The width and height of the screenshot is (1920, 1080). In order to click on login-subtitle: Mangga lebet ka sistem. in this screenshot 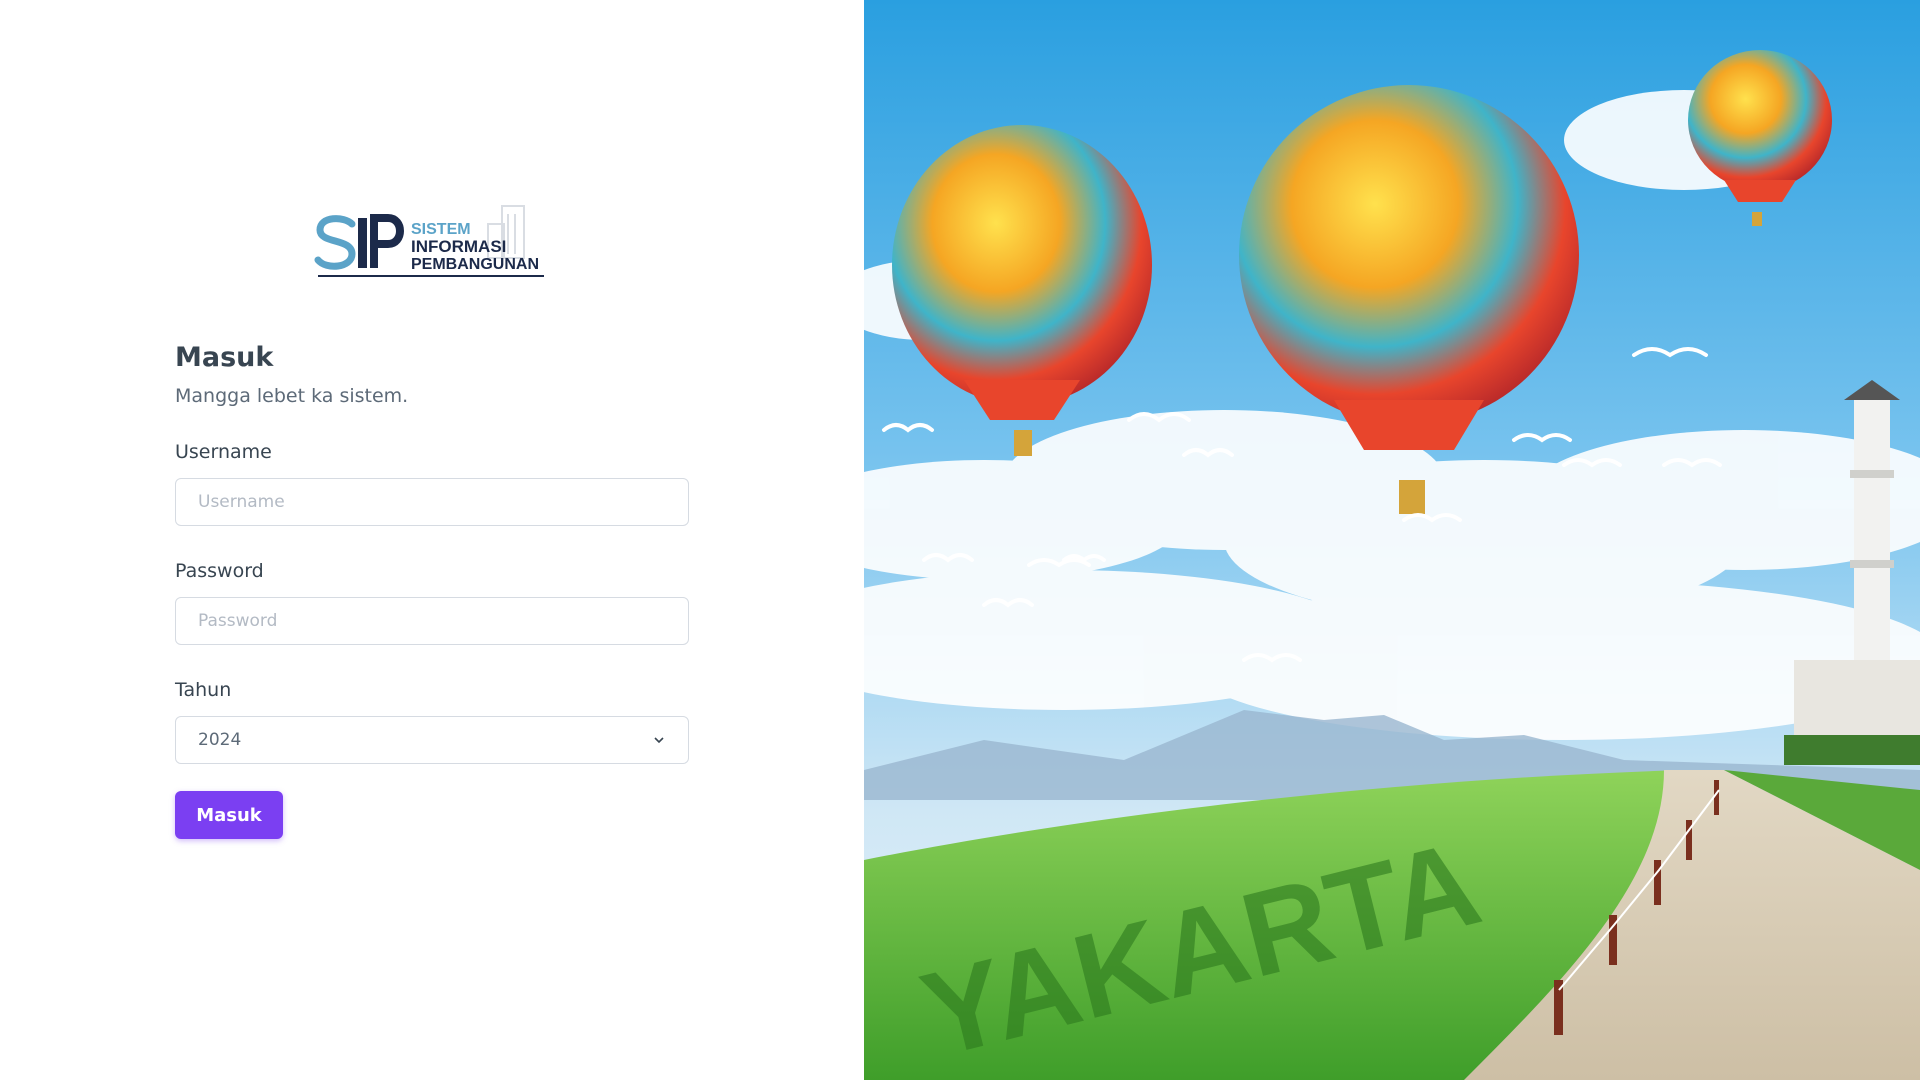, I will do `click(292, 396)`.